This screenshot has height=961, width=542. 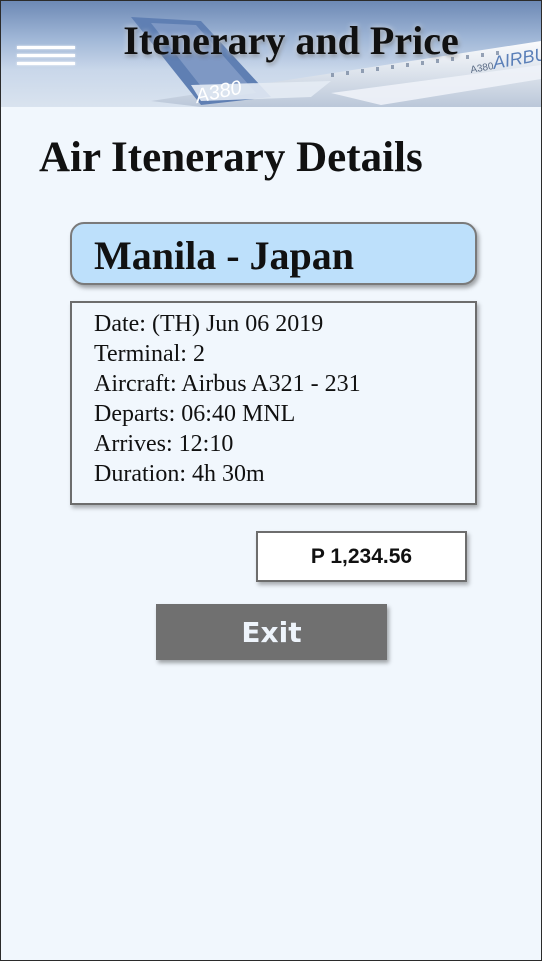 I want to click on menu-bar-middle, so click(x=46, y=55).